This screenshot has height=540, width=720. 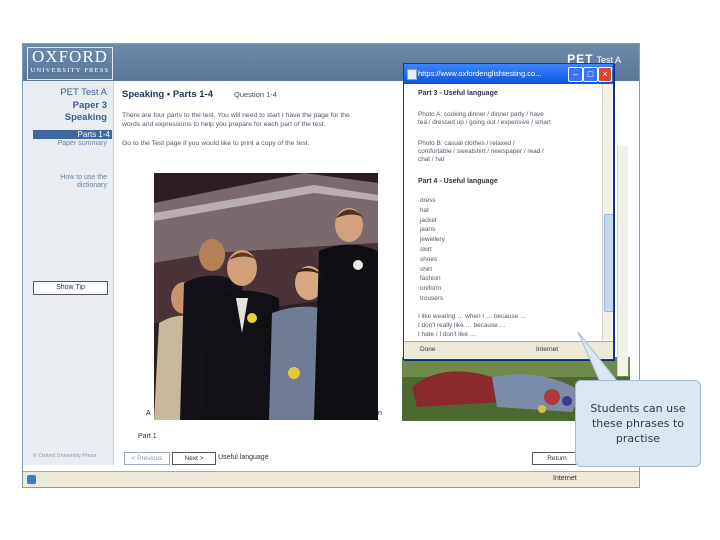 I want to click on logo-university-press: UNIVERSITY PRESS, so click(x=70, y=70).